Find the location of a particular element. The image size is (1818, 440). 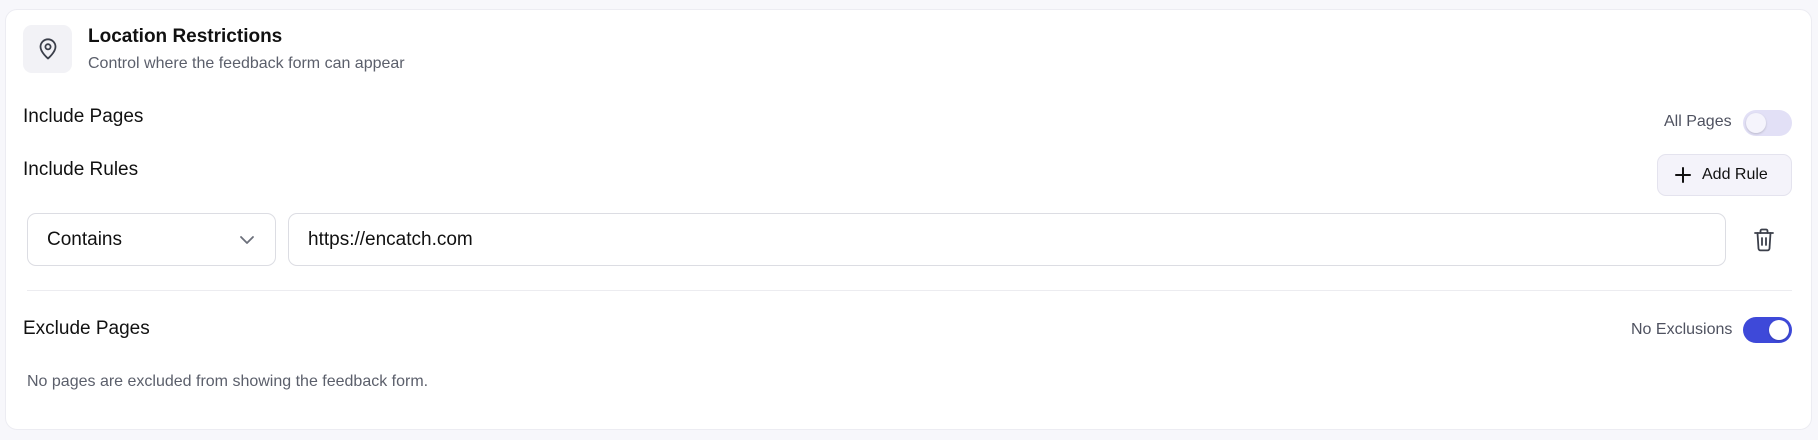

section-title: Location Restrictions is located at coordinates (185, 36).